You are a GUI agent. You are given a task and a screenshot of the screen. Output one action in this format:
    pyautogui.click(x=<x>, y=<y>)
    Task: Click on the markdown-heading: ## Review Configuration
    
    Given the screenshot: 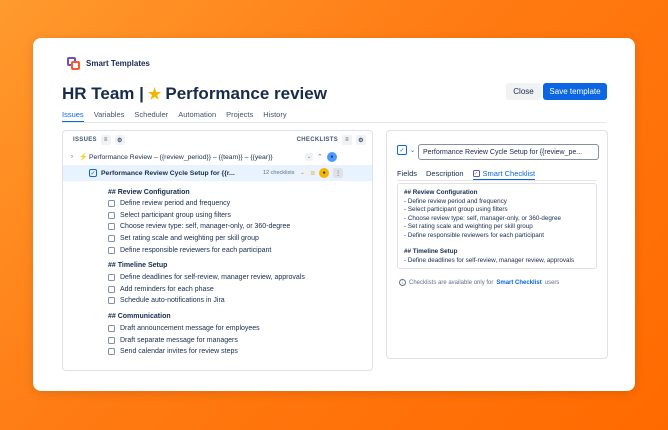 What is the action you would take?
    pyautogui.click(x=441, y=192)
    